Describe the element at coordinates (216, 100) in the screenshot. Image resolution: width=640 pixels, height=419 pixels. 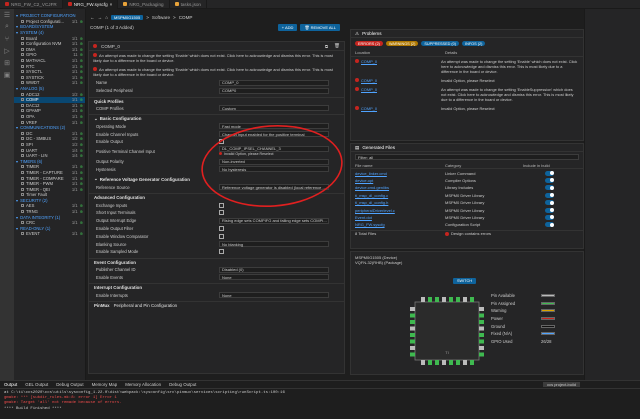
I see `section-quick-profiles: Quick Profiles` at that location.